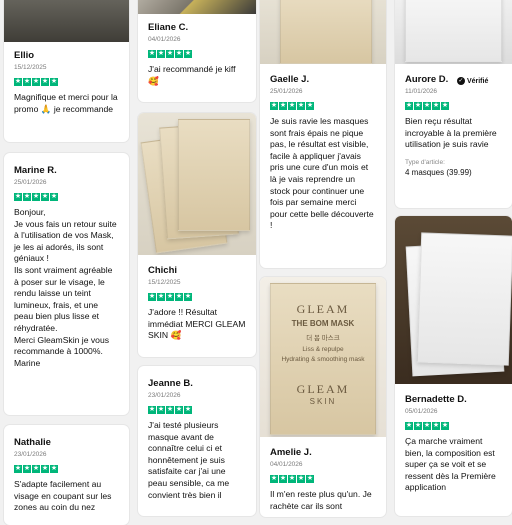 The width and height of the screenshot is (512, 525). What do you see at coordinates (192, 75) in the screenshot?
I see `review-text: J'ai recommandé je kiff 🥰` at bounding box center [192, 75].